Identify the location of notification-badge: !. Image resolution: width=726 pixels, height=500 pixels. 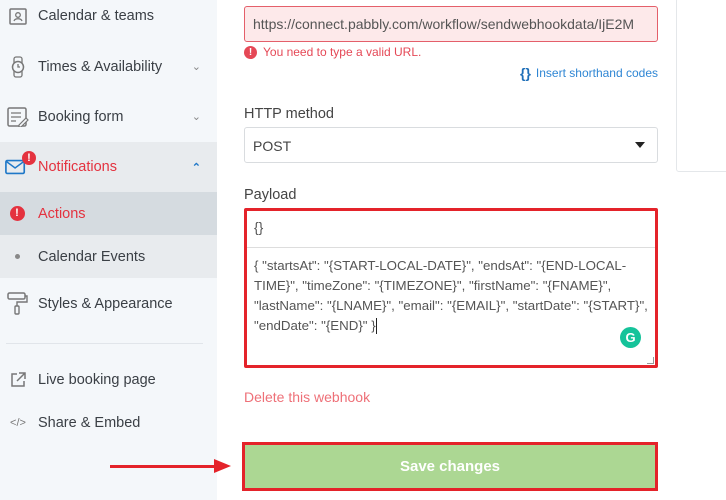
(29, 158).